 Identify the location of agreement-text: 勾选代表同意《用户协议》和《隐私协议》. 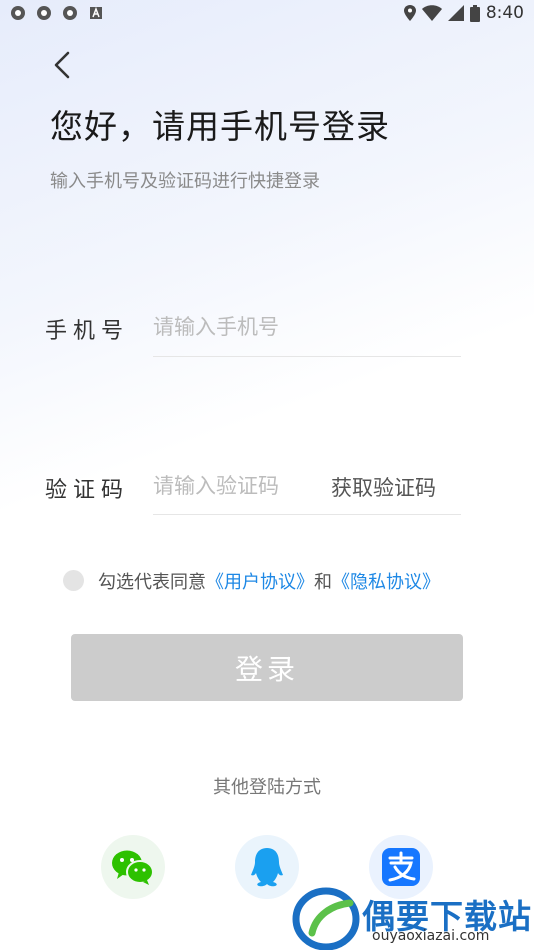
(269, 581).